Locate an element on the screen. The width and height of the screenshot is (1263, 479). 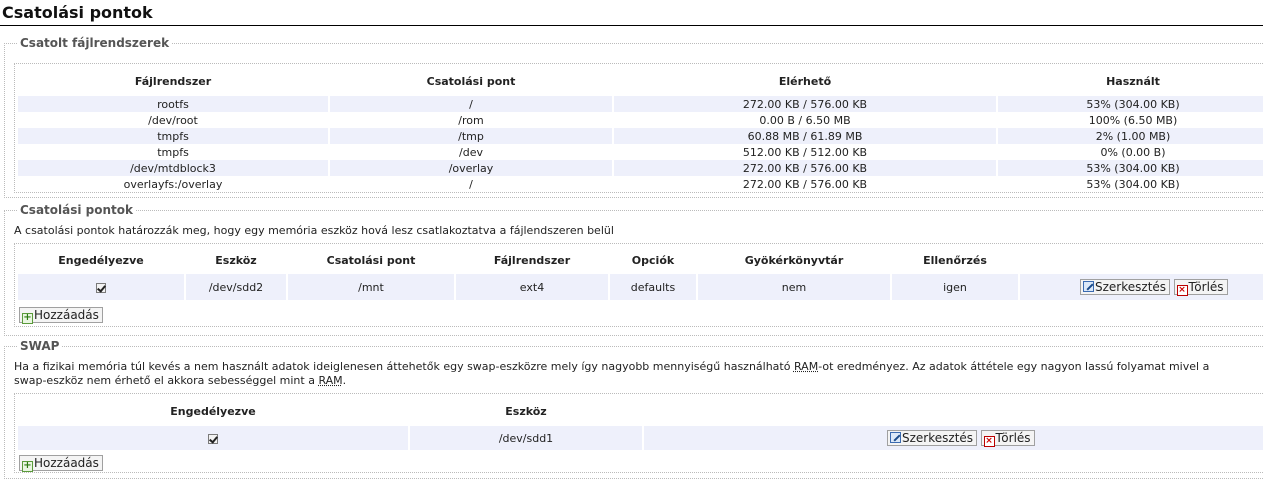
mounted-filesystems-legend: Csatolt fájlrendszerek is located at coordinates (95, 43).